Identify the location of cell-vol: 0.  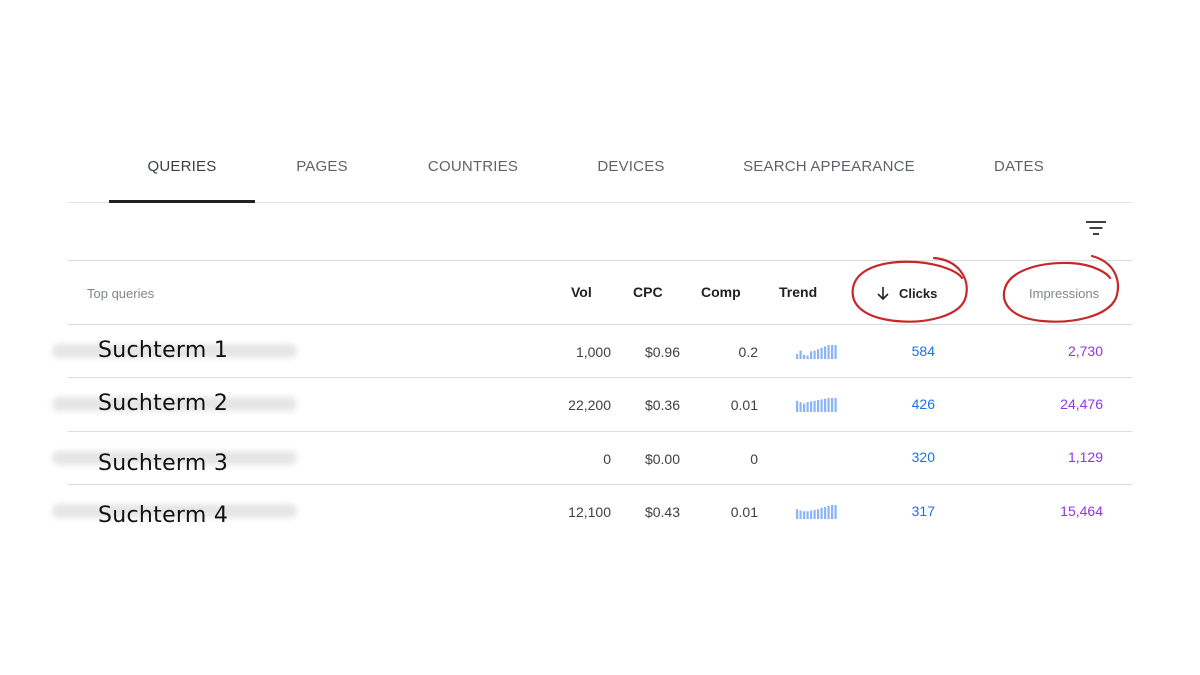
(607, 459).